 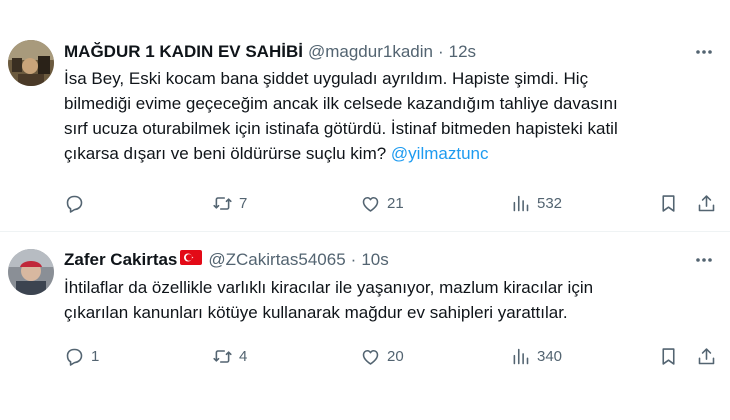 I want to click on views-button: 340, so click(x=536, y=356).